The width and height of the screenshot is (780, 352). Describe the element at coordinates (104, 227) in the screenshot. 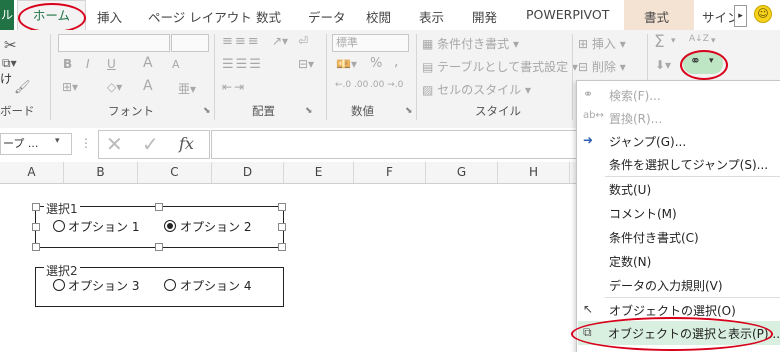

I see `radio-option-1-label: オプション 1` at that location.